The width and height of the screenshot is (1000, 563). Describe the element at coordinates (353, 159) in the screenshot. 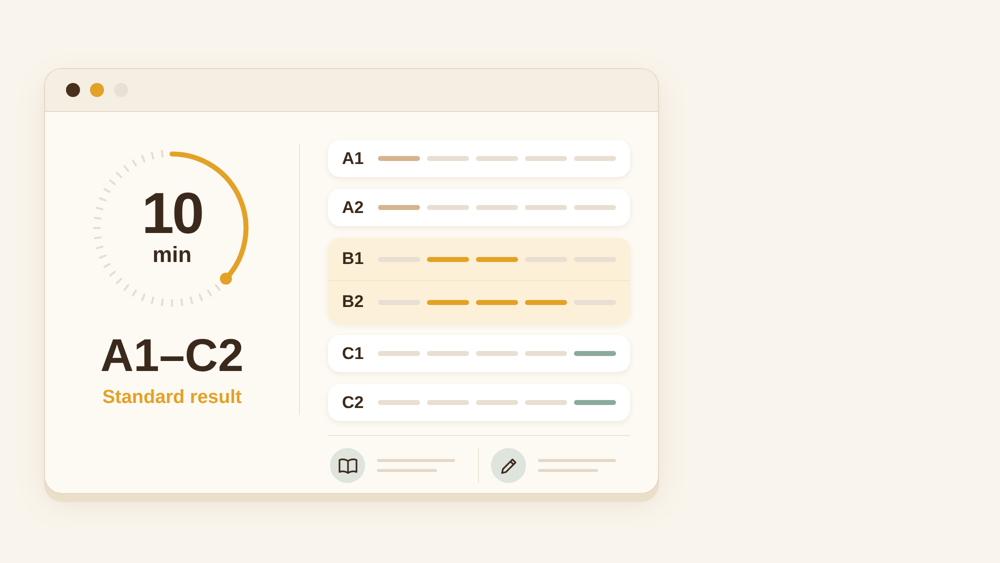

I see `level-label: A1` at that location.